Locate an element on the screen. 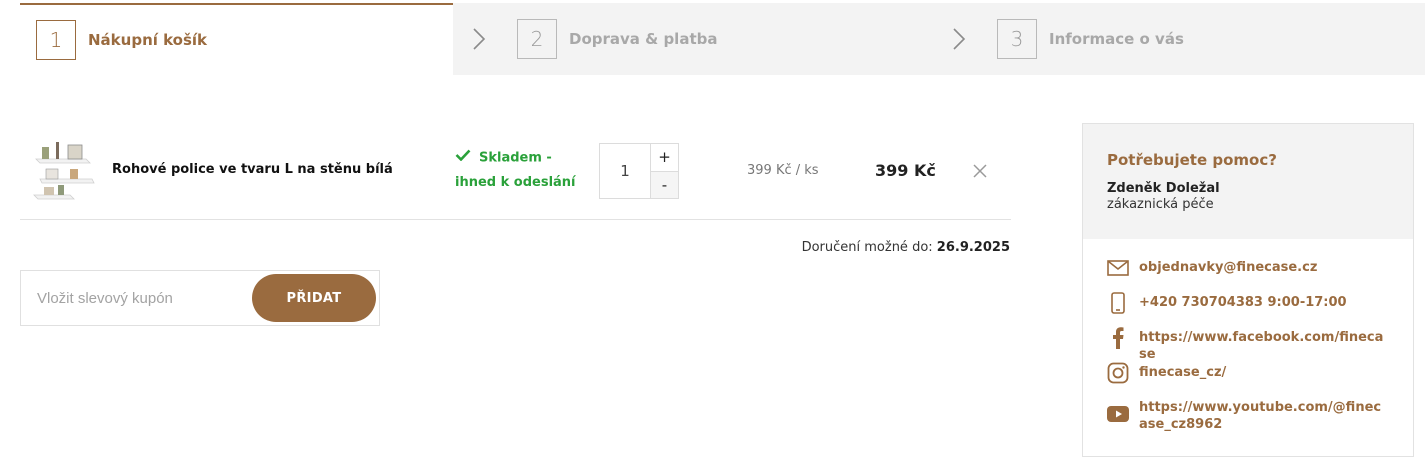 Image resolution: width=1425 pixels, height=463 pixels. step-number: 3 is located at coordinates (1017, 39).